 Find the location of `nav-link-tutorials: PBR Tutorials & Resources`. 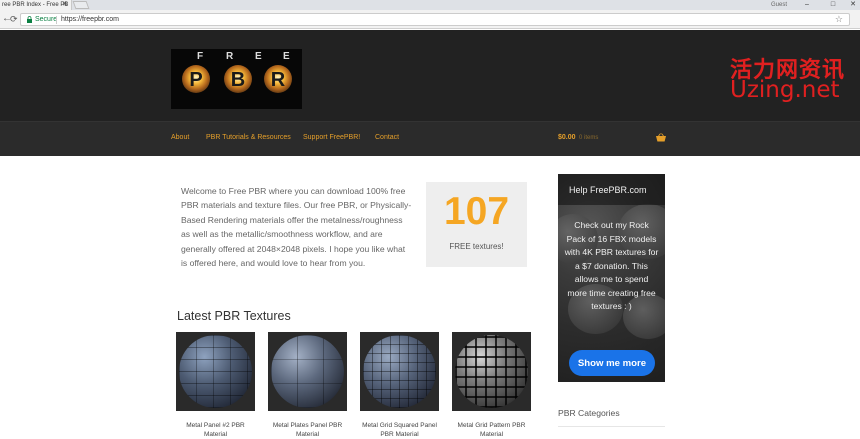

nav-link-tutorials: PBR Tutorials & Resources is located at coordinates (248, 137).